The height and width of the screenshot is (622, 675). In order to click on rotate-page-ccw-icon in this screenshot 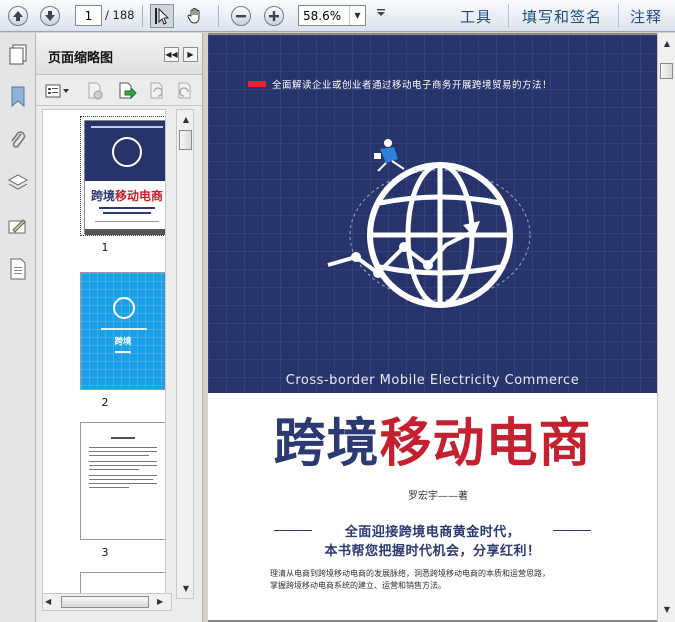, I will do `click(184, 90)`.